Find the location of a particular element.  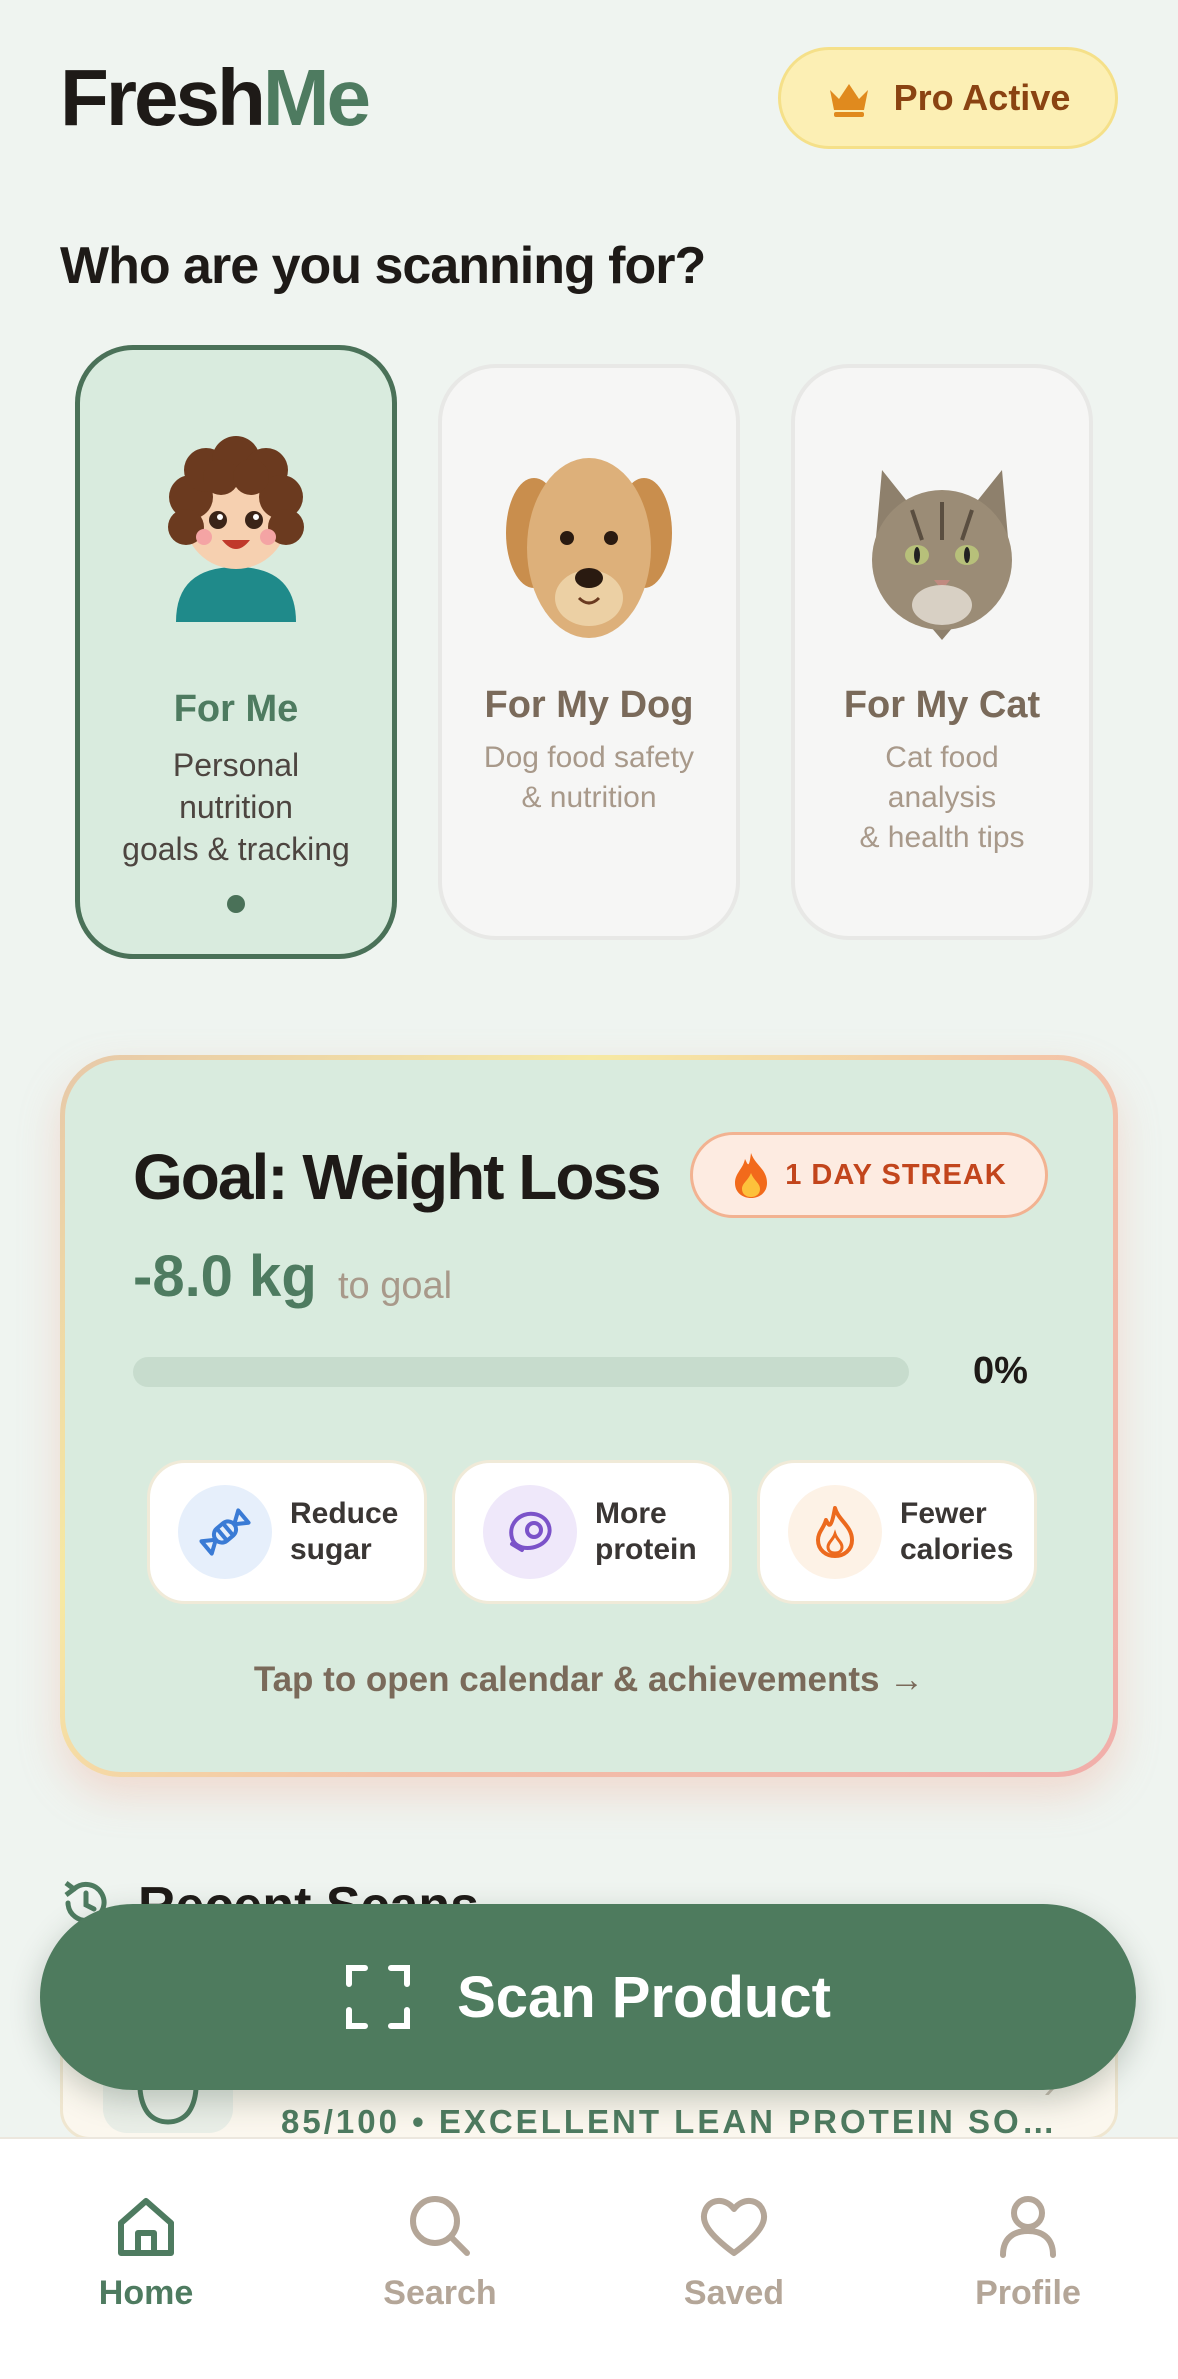

scan-product-label: Scan Product is located at coordinates (644, 1997).